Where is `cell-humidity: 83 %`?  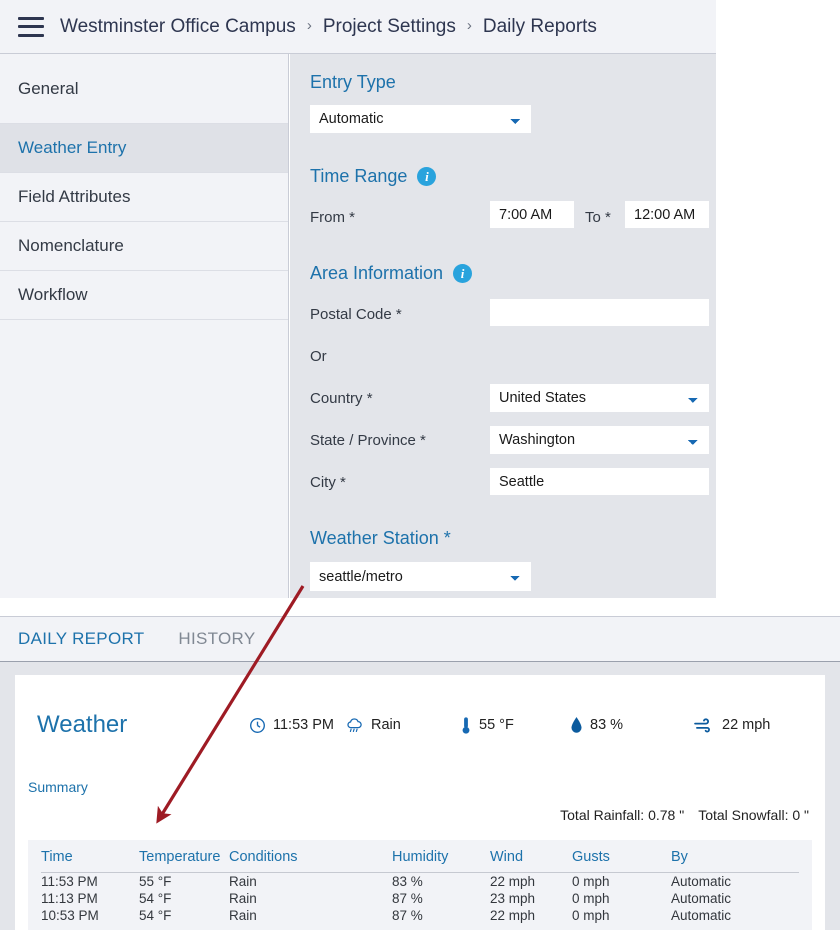 cell-humidity: 83 % is located at coordinates (407, 881).